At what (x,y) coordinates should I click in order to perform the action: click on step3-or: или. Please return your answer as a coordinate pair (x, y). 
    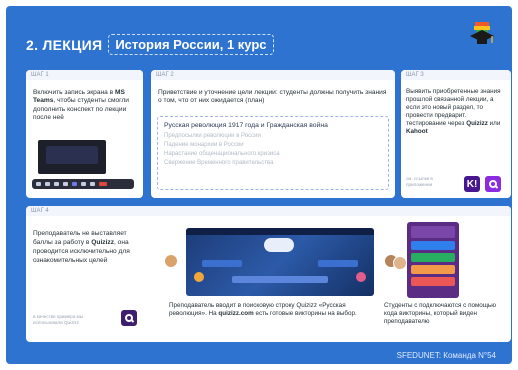
    Looking at the image, I should click on (494, 123).